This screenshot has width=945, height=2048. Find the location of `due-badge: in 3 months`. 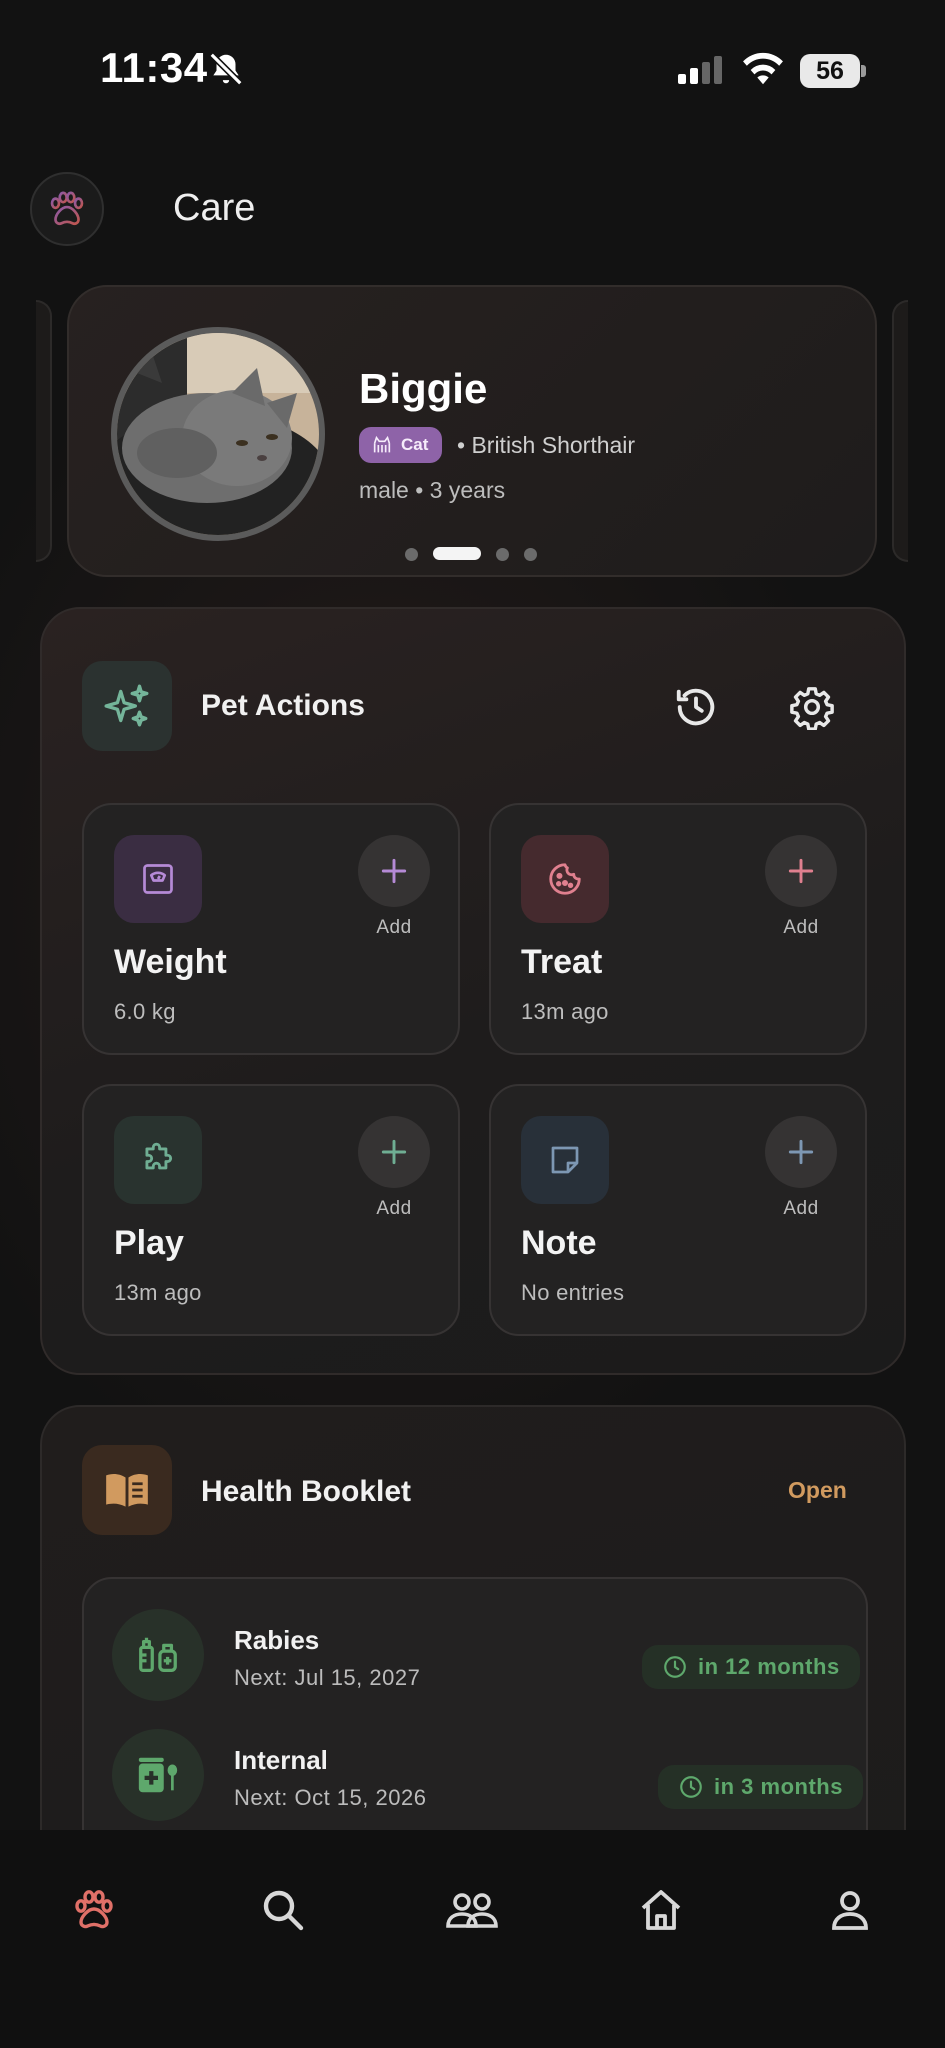

due-badge: in 3 months is located at coordinates (760, 1787).